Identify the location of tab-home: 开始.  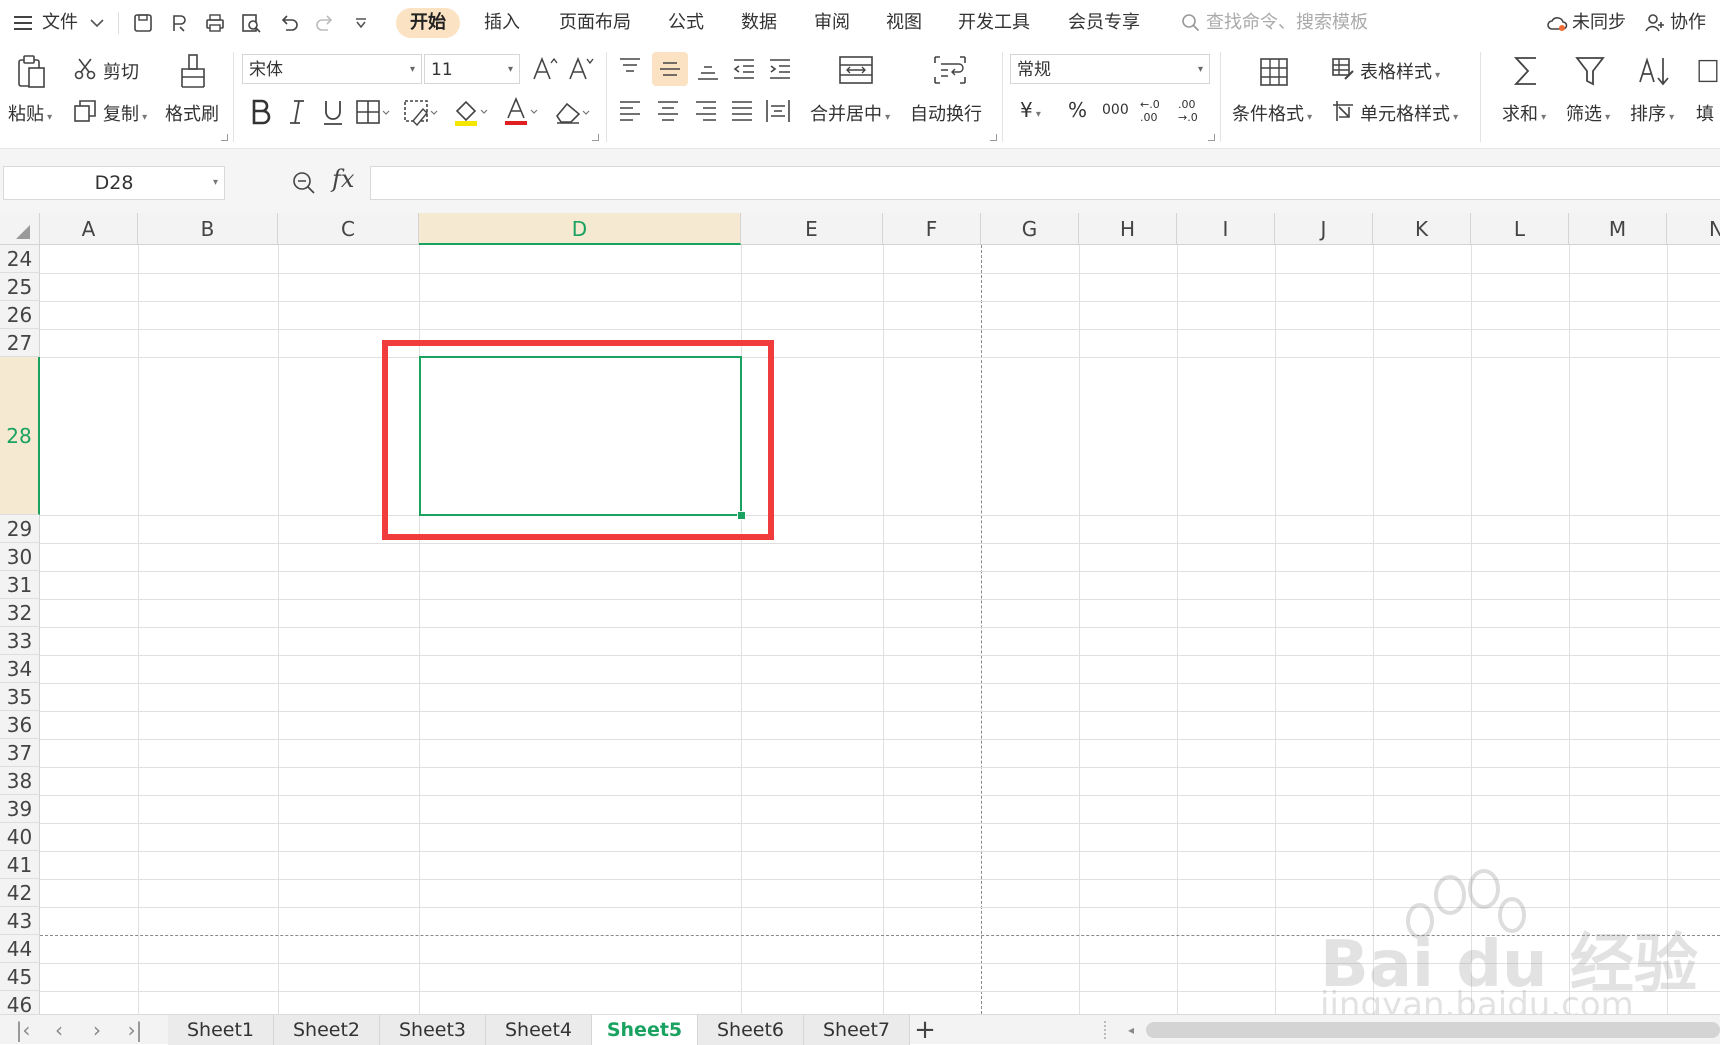
(428, 23).